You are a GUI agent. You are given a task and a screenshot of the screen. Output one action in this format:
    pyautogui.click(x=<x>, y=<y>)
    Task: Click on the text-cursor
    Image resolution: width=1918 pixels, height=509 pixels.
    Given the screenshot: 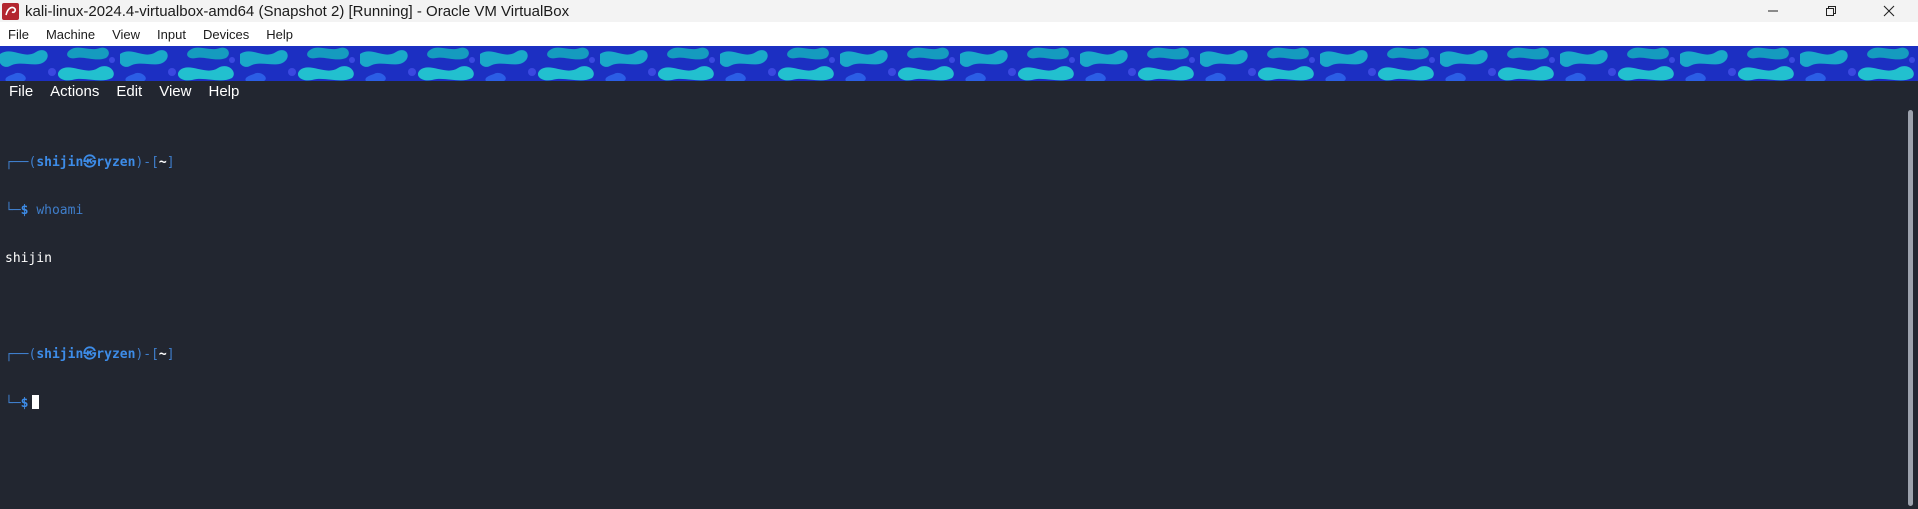 What is the action you would take?
    pyautogui.click(x=36, y=402)
    